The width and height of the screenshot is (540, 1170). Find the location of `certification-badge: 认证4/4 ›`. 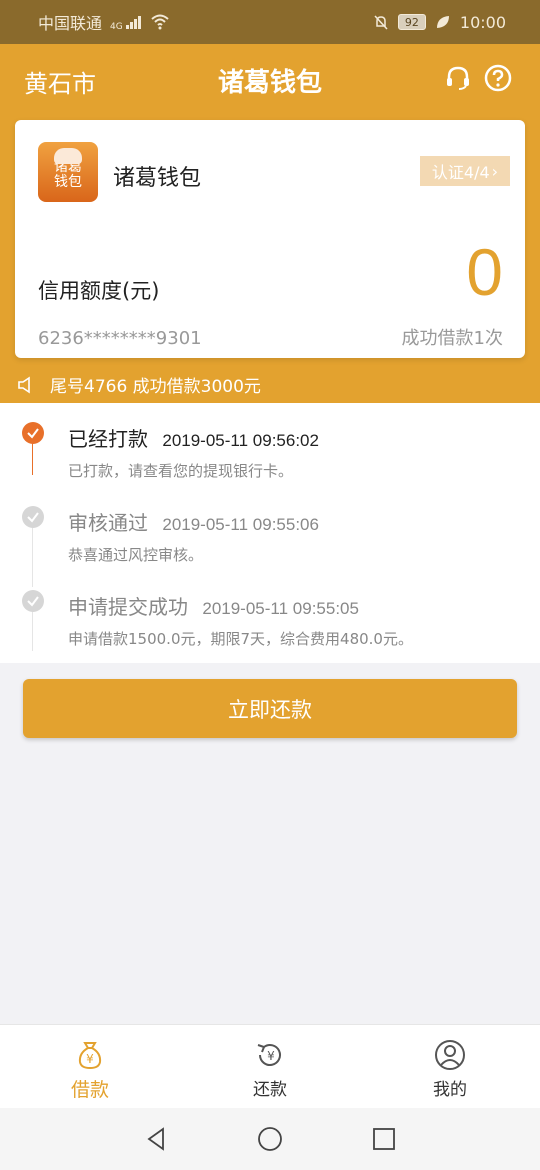

certification-badge: 认证4/4 › is located at coordinates (465, 171).